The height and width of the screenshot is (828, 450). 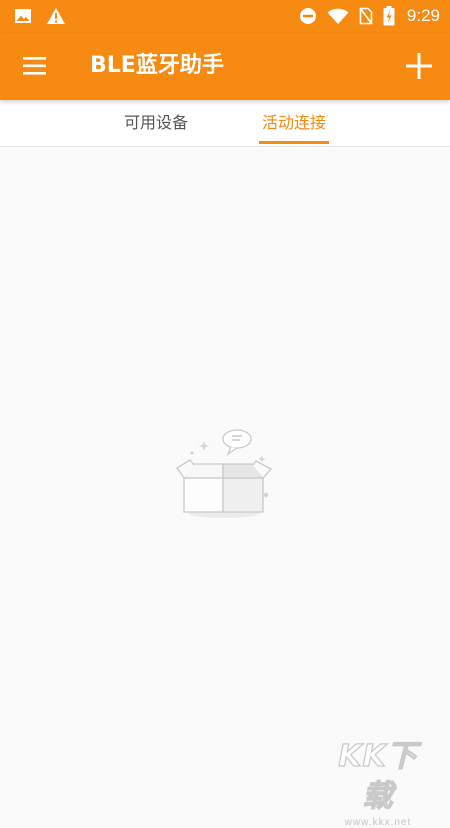 What do you see at coordinates (389, 16) in the screenshot?
I see `battery-icon` at bounding box center [389, 16].